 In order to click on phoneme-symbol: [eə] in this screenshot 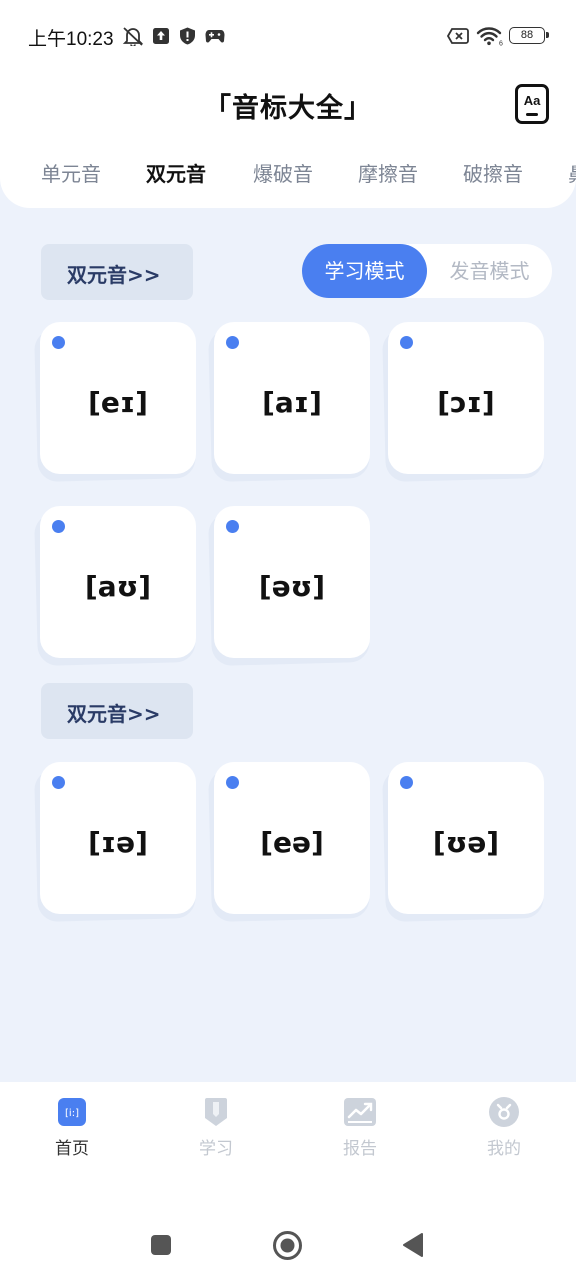, I will do `click(292, 842)`.